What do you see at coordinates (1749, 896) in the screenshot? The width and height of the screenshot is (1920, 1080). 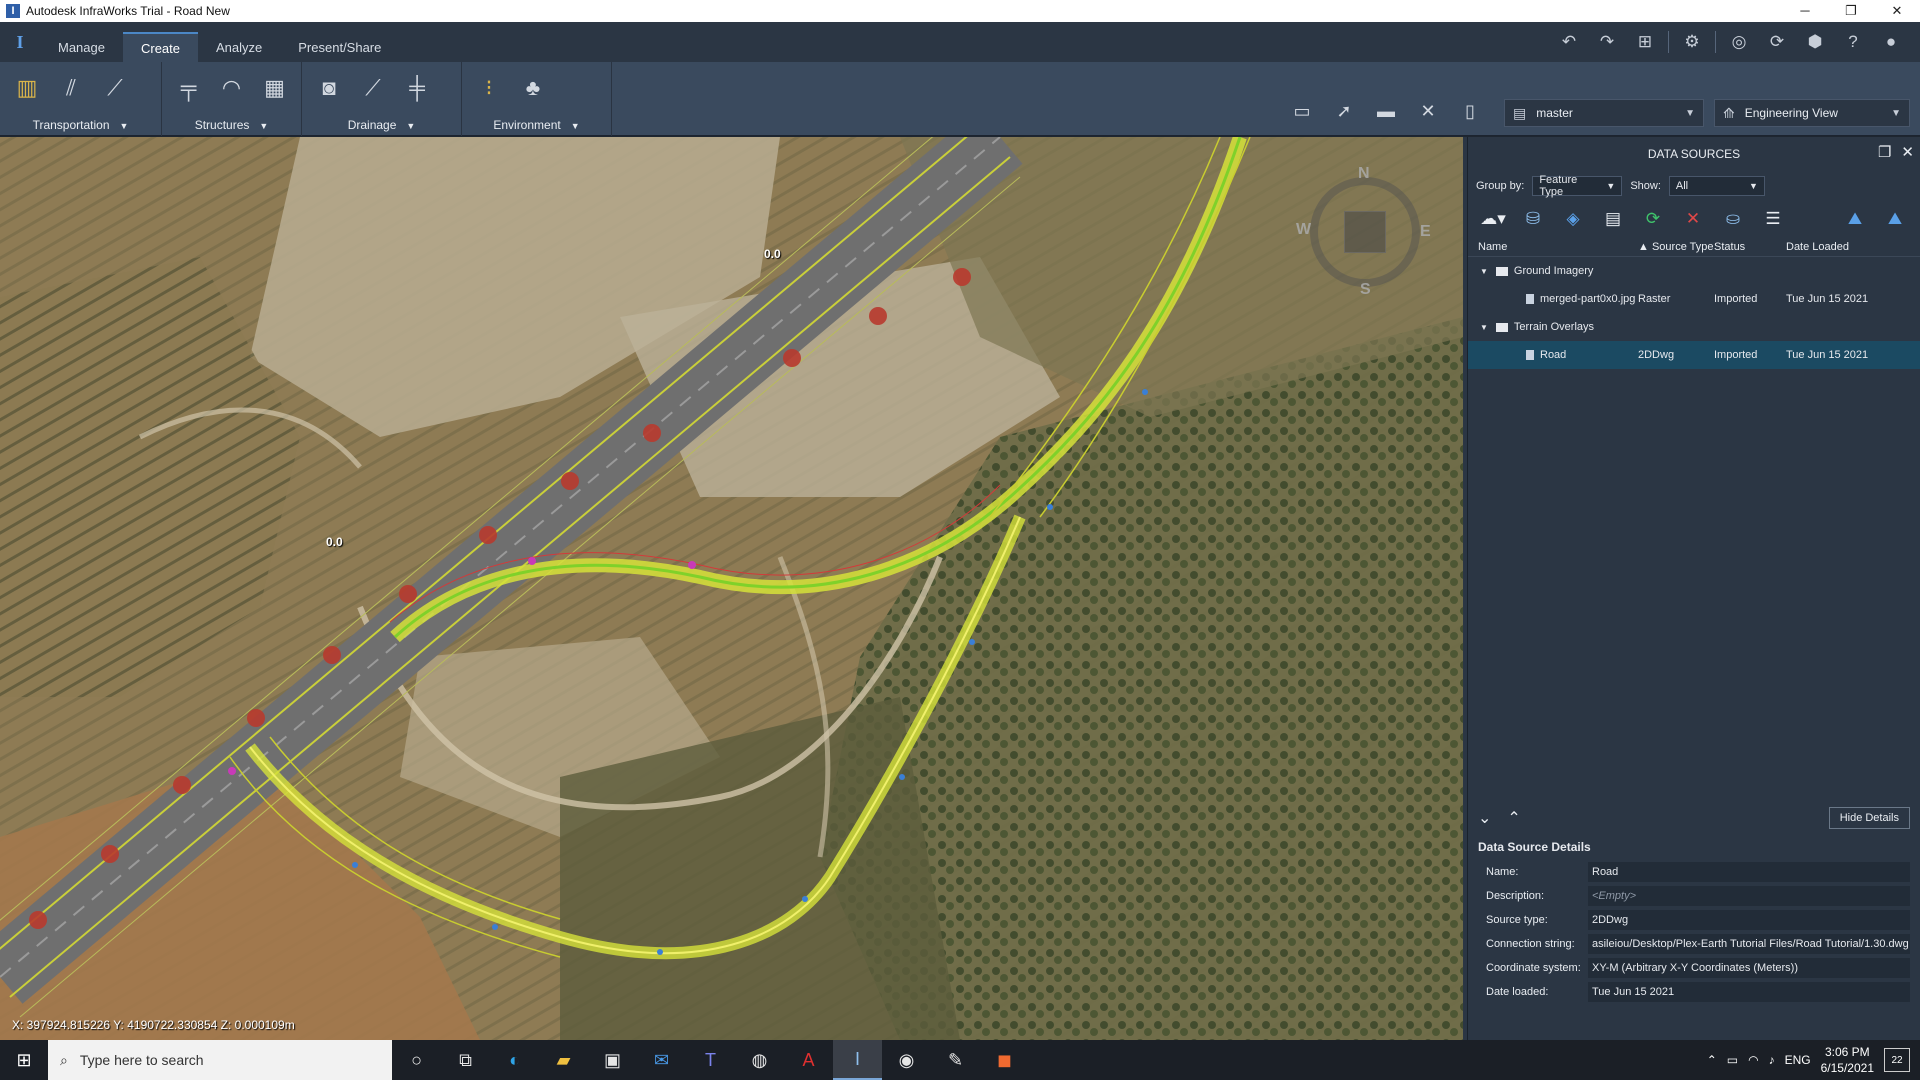 I see `detail-description-field: <Empty>` at bounding box center [1749, 896].